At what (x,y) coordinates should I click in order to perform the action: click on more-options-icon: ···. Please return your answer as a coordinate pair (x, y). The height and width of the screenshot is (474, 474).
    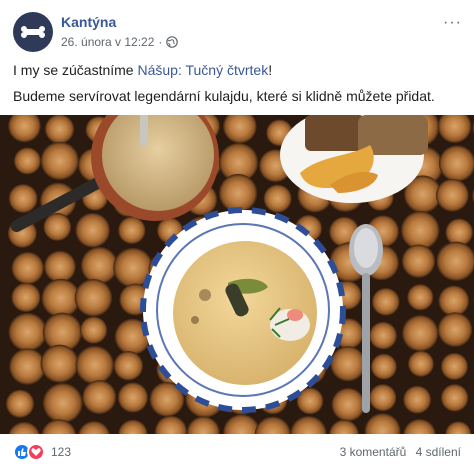
    Looking at the image, I should click on (452, 23).